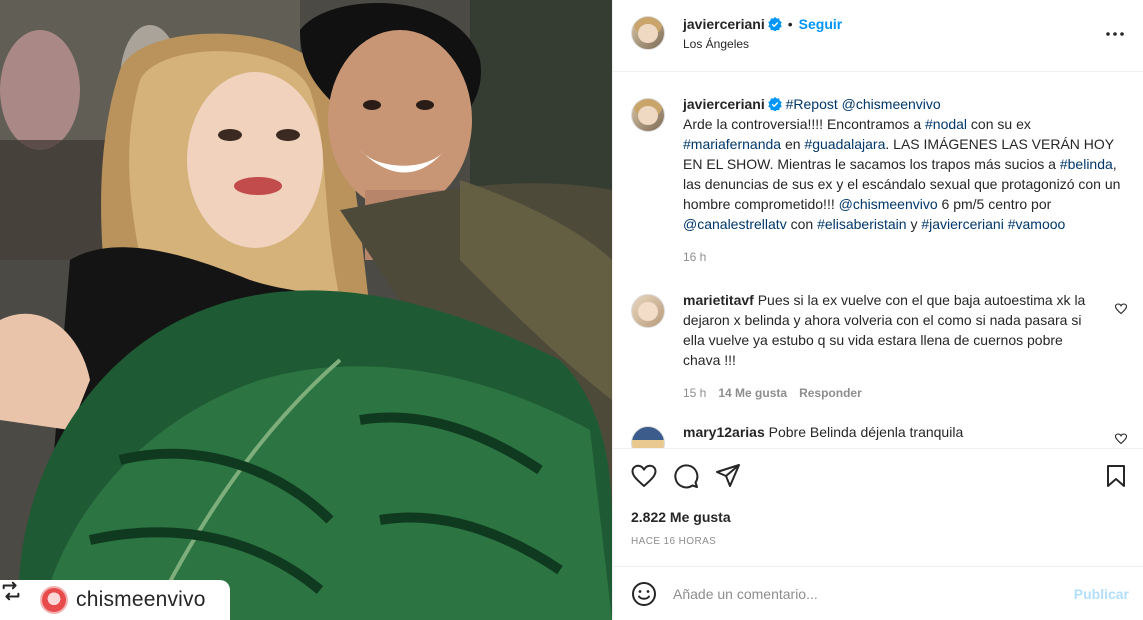 This screenshot has width=1143, height=620. What do you see at coordinates (862, 224) in the screenshot?
I see `hashtag-link: #elisaberistain` at bounding box center [862, 224].